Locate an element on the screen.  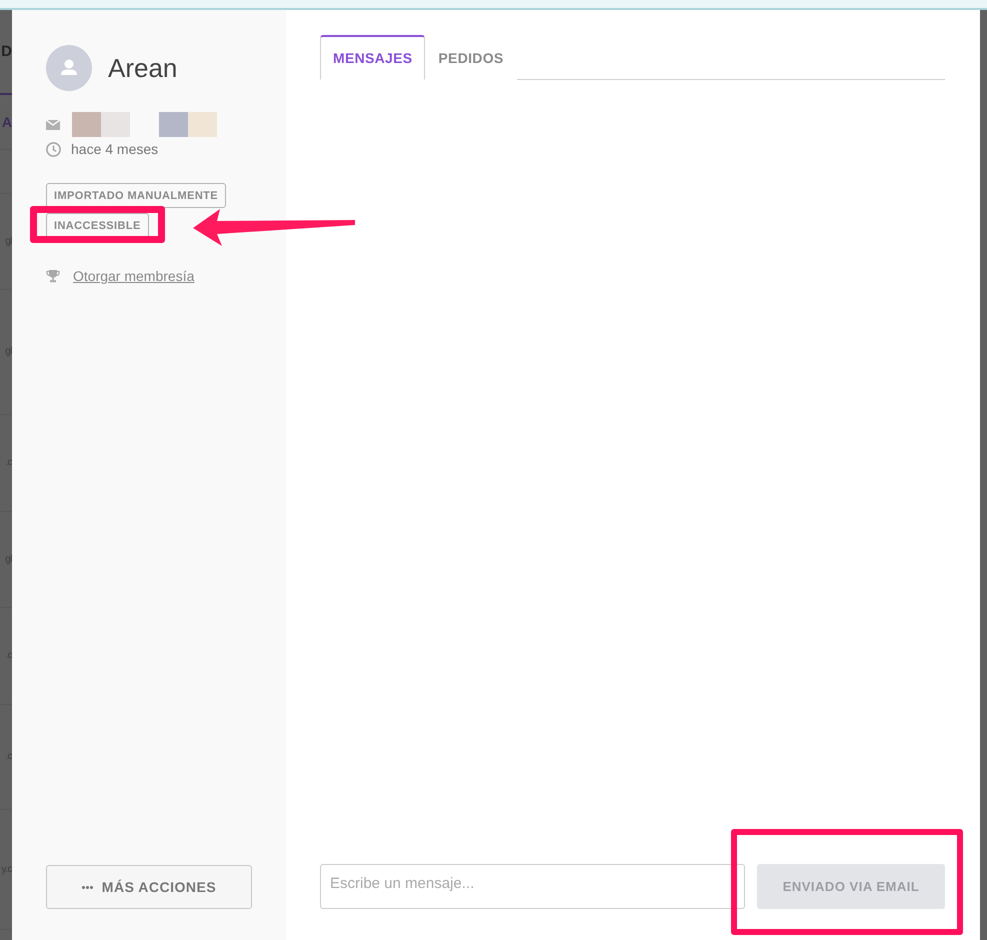
contact-name: Arean is located at coordinates (143, 68).